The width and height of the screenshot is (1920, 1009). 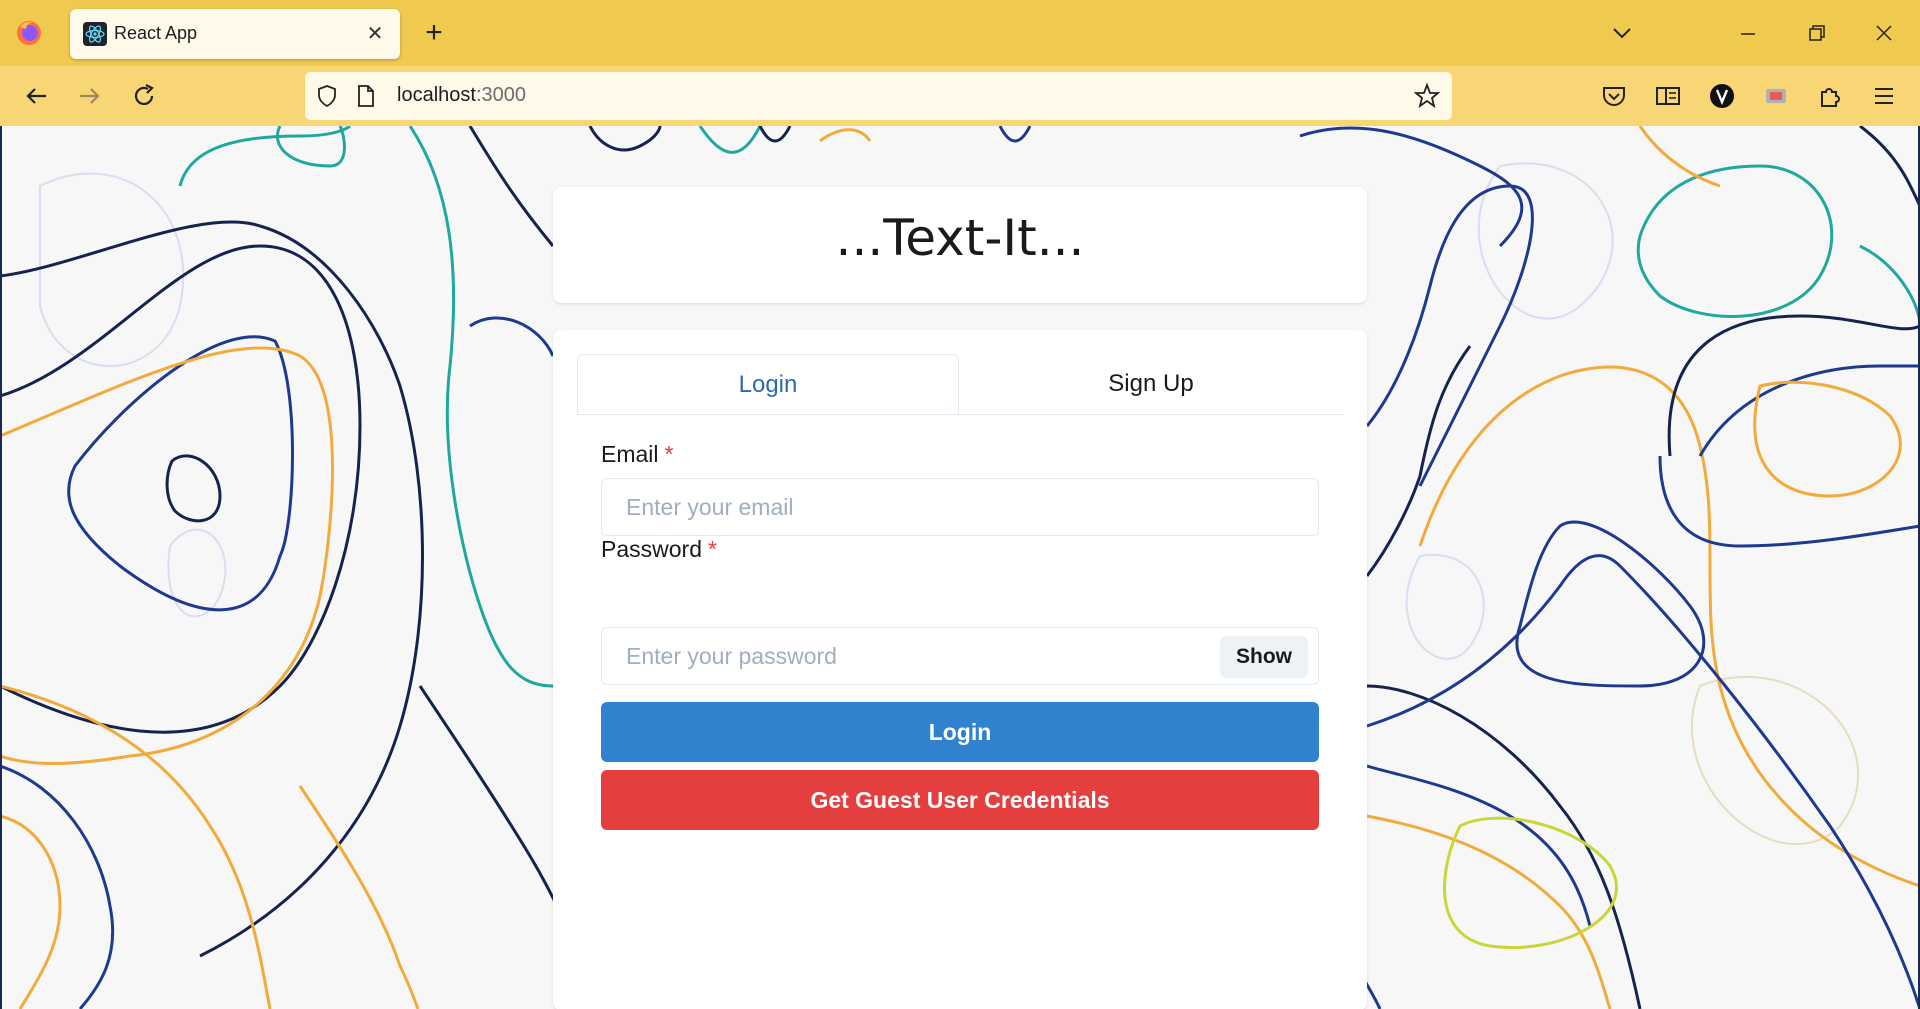 I want to click on page-left-edge, so click(x=1, y=567).